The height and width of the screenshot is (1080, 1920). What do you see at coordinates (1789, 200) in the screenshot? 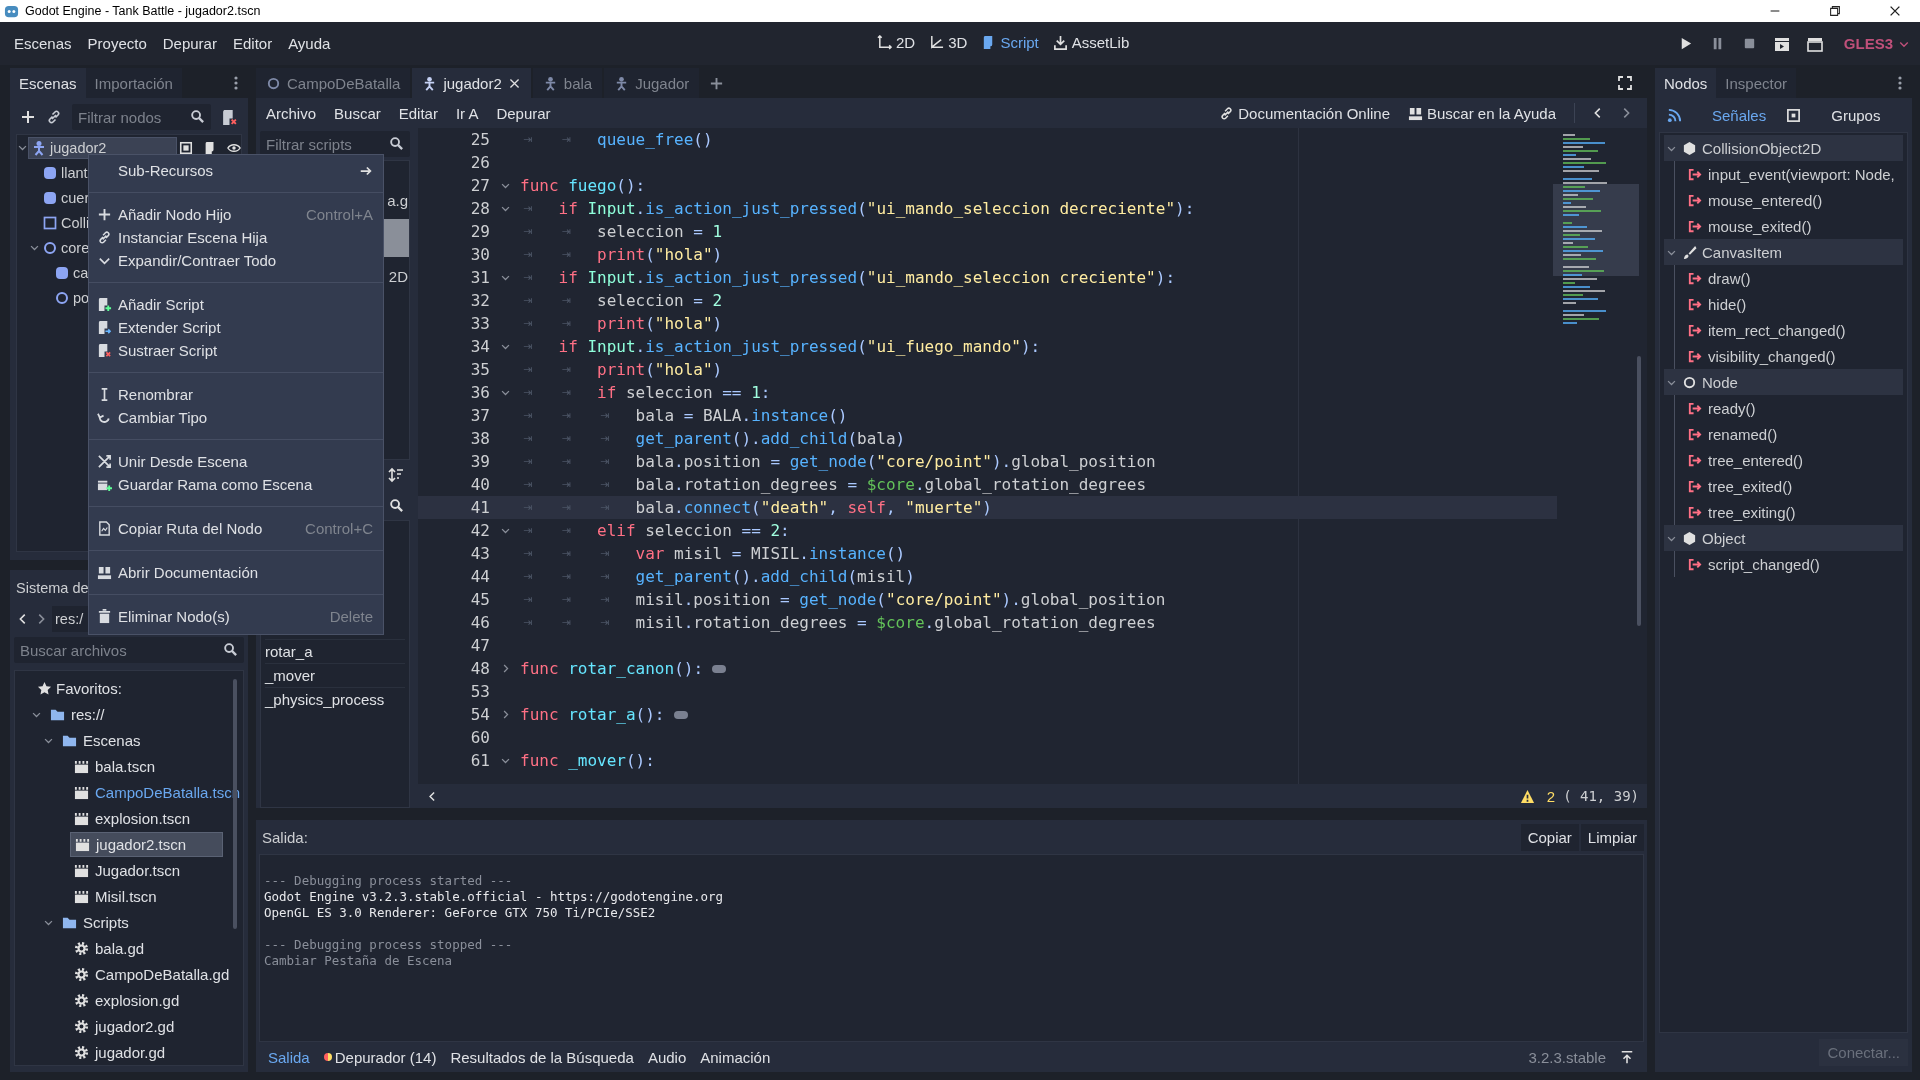
I see `signal-item: mouse_entered()` at bounding box center [1789, 200].